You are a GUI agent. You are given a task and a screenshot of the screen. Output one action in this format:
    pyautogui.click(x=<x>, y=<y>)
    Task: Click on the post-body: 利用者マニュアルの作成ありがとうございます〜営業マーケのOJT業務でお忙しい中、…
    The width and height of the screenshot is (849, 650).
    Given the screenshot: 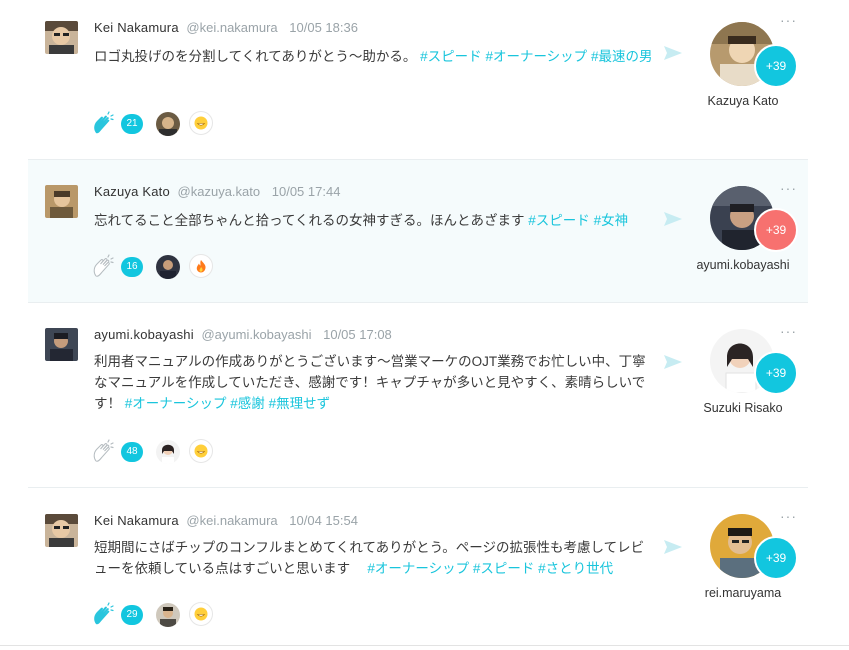 What is the action you would take?
    pyautogui.click(x=374, y=382)
    